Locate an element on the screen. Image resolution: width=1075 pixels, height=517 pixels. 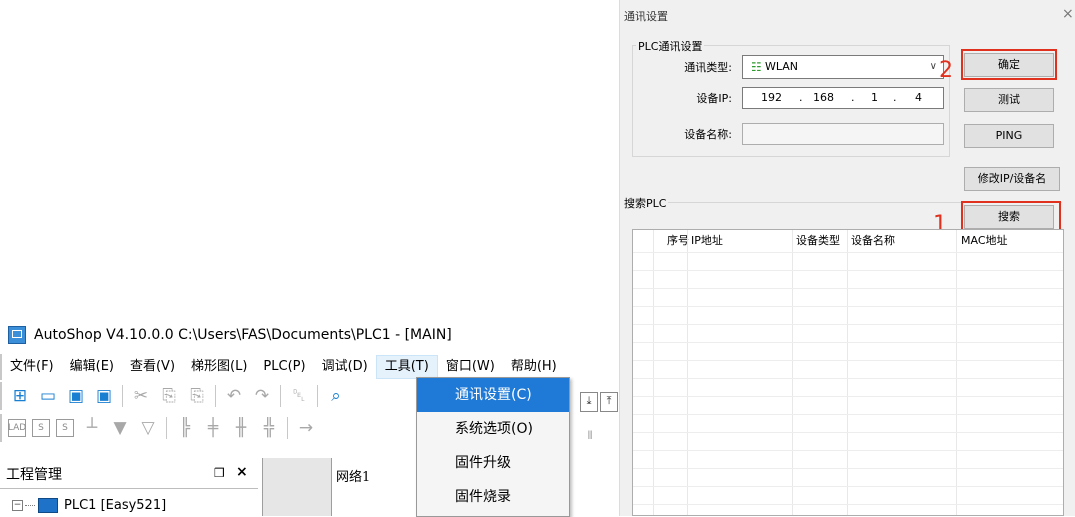
rung-margin is located at coordinates (297, 487).